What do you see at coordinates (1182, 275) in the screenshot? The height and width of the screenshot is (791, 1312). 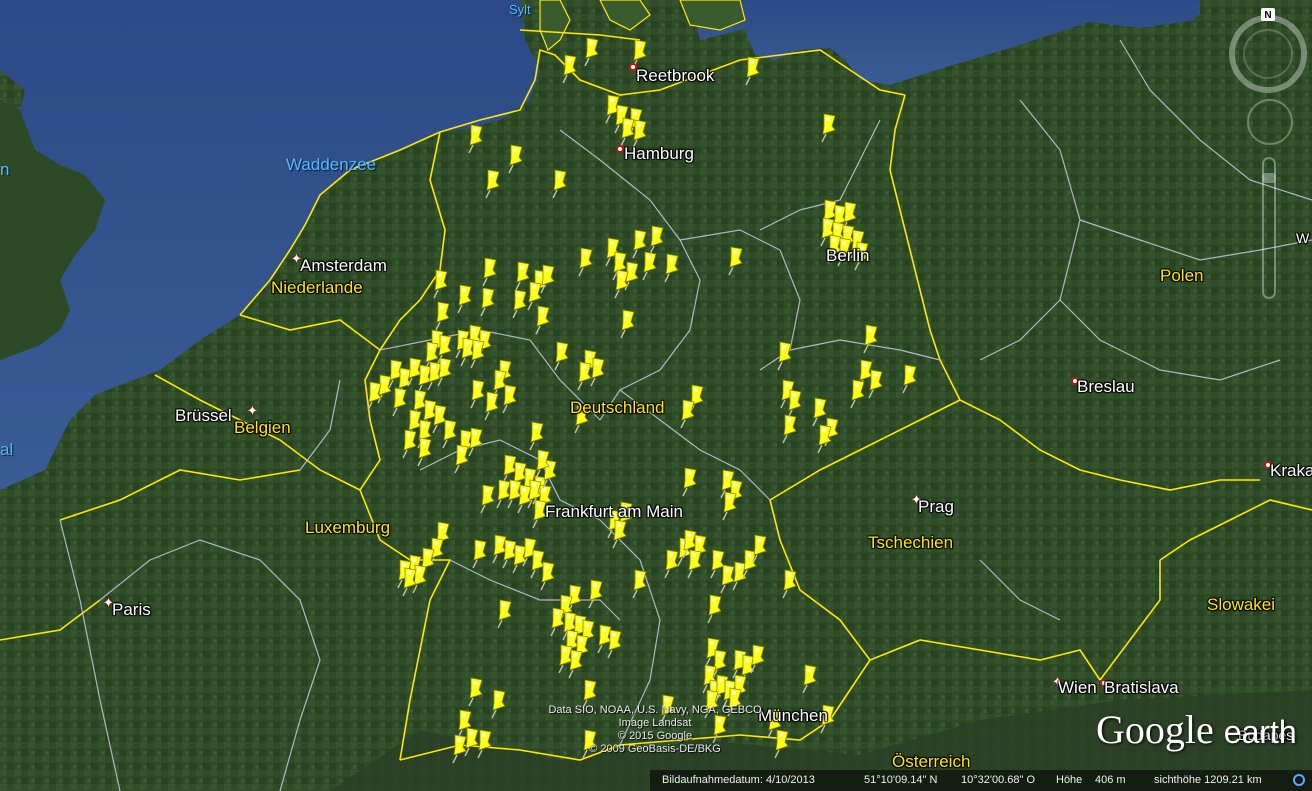 I see `country-label-polen: Polen` at bounding box center [1182, 275].